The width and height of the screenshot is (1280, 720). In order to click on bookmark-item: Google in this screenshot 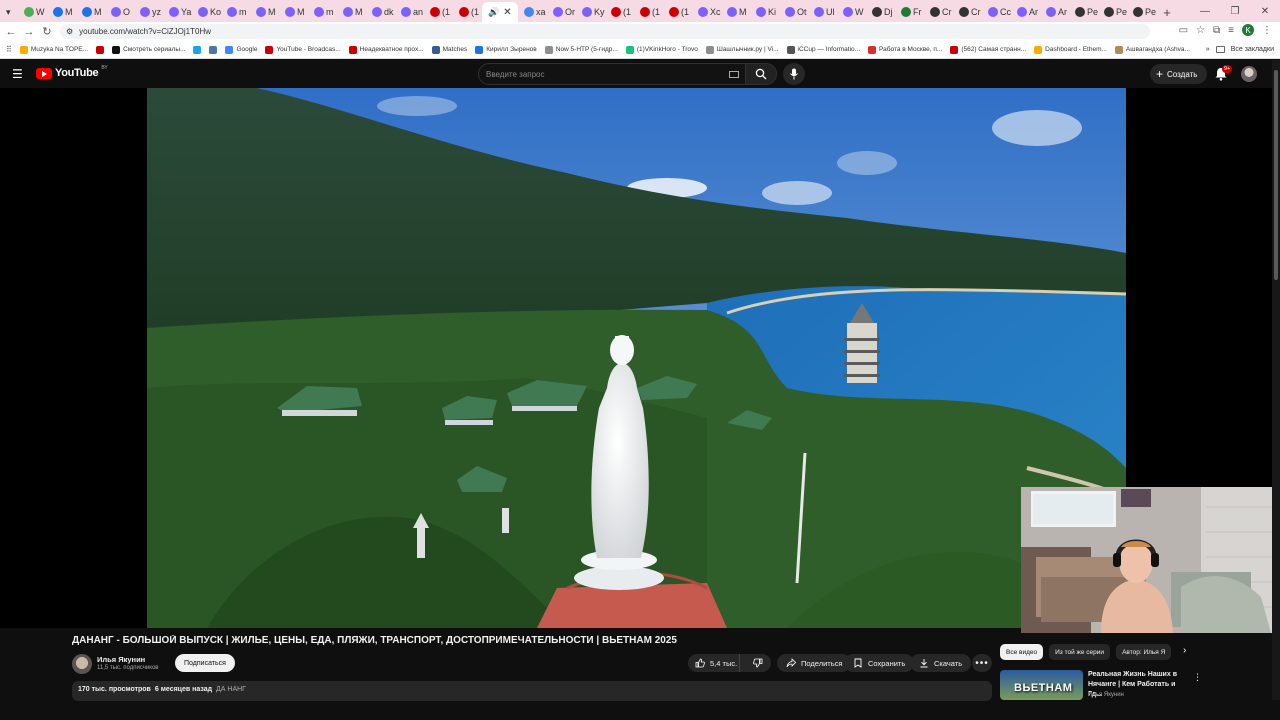, I will do `click(241, 49)`.